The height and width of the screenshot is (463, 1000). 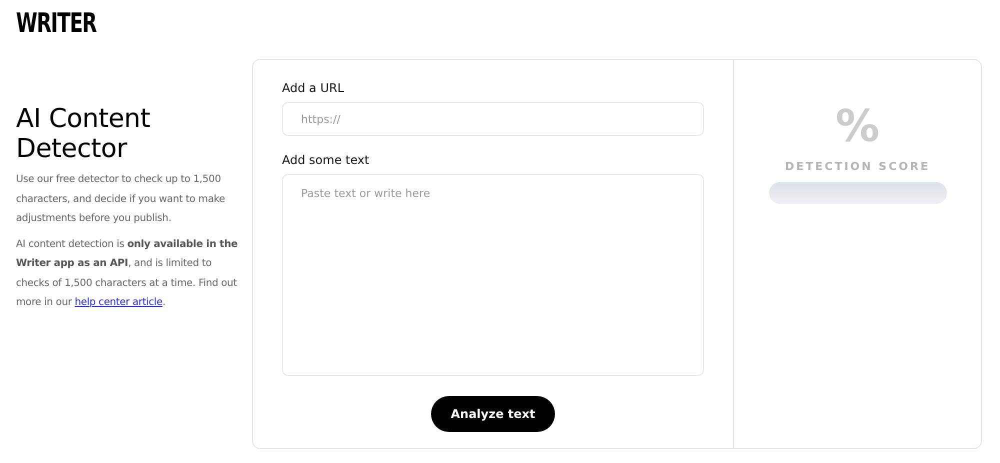 What do you see at coordinates (118, 302) in the screenshot?
I see `help-link: help center article` at bounding box center [118, 302].